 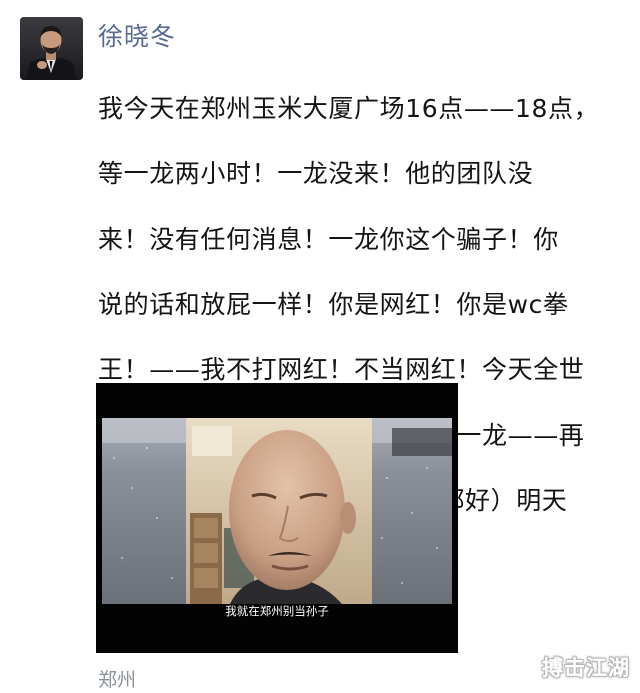 I want to click on video-subtitle: 我就在郑州别当孙子, so click(x=277, y=611).